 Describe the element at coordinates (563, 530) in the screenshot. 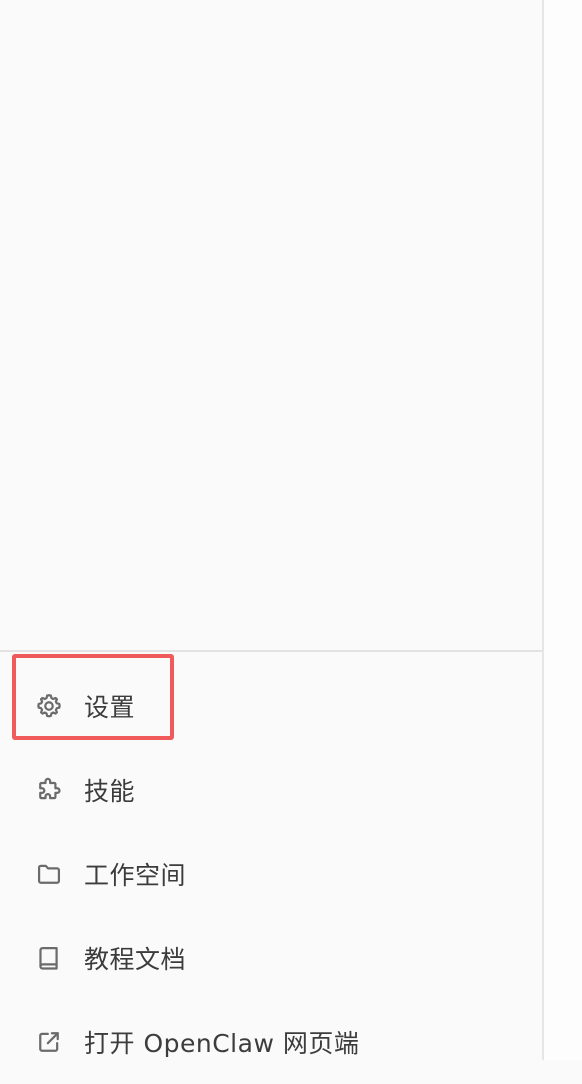

I see `main-content-edge` at that location.